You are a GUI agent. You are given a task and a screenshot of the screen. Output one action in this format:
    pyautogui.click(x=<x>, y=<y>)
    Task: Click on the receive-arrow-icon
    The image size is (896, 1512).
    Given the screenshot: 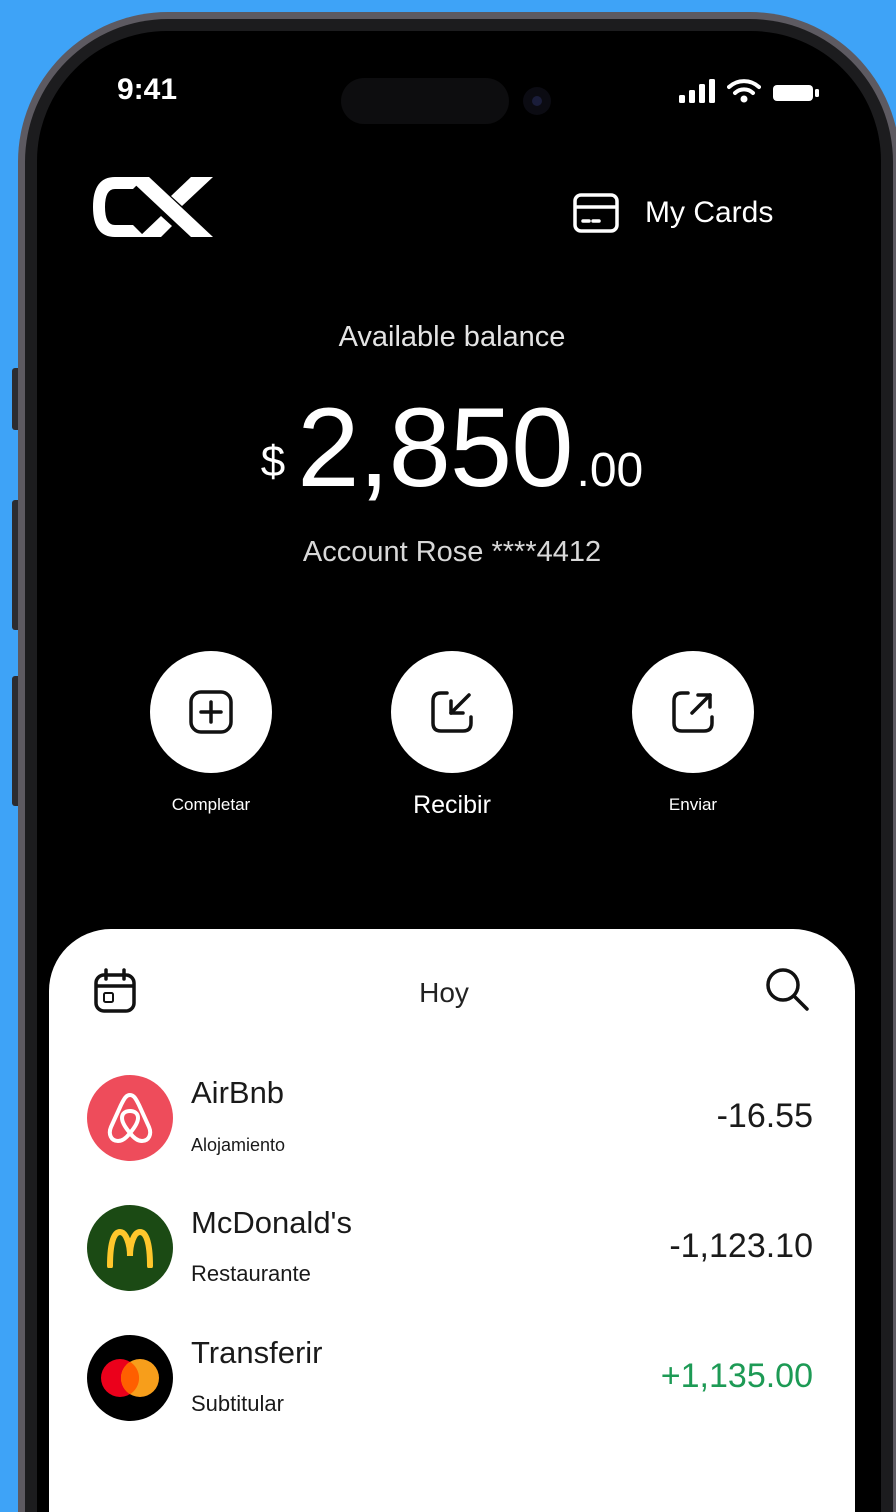 What is the action you would take?
    pyautogui.click(x=452, y=712)
    